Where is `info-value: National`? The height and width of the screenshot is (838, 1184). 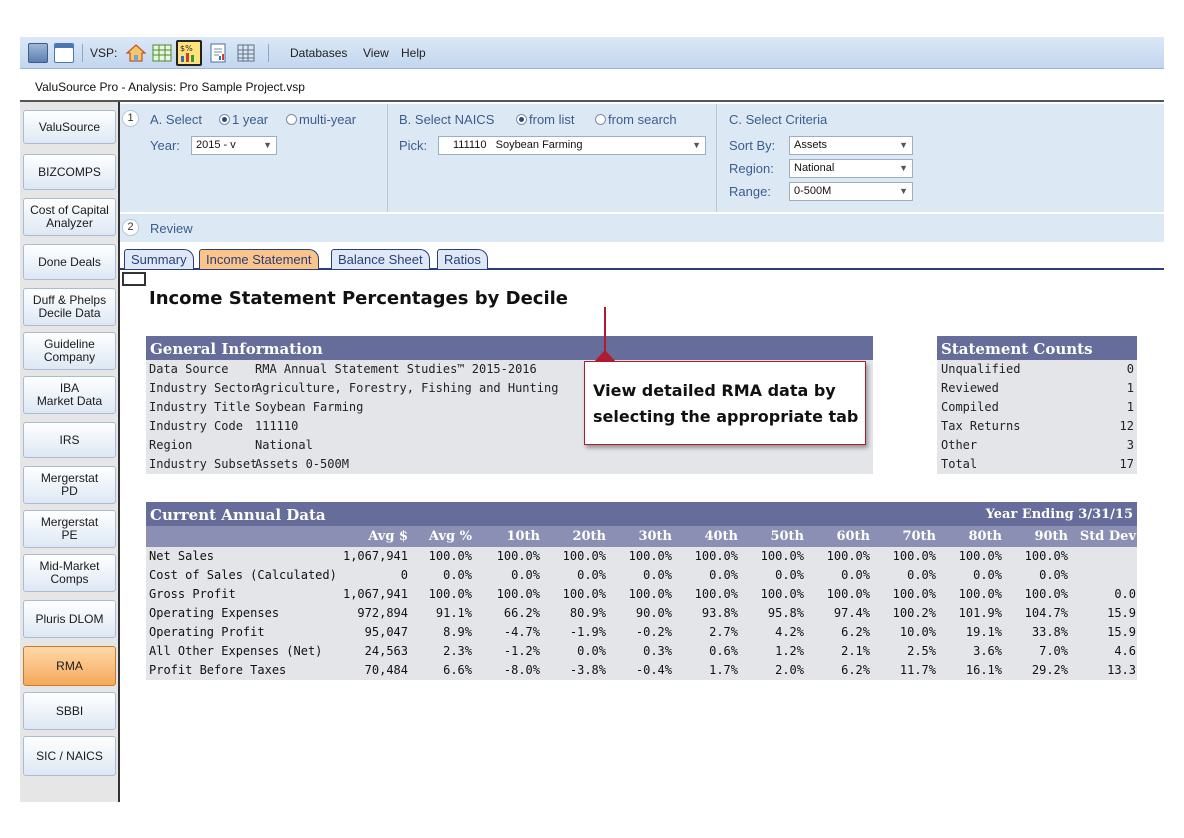 info-value: National is located at coordinates (284, 445).